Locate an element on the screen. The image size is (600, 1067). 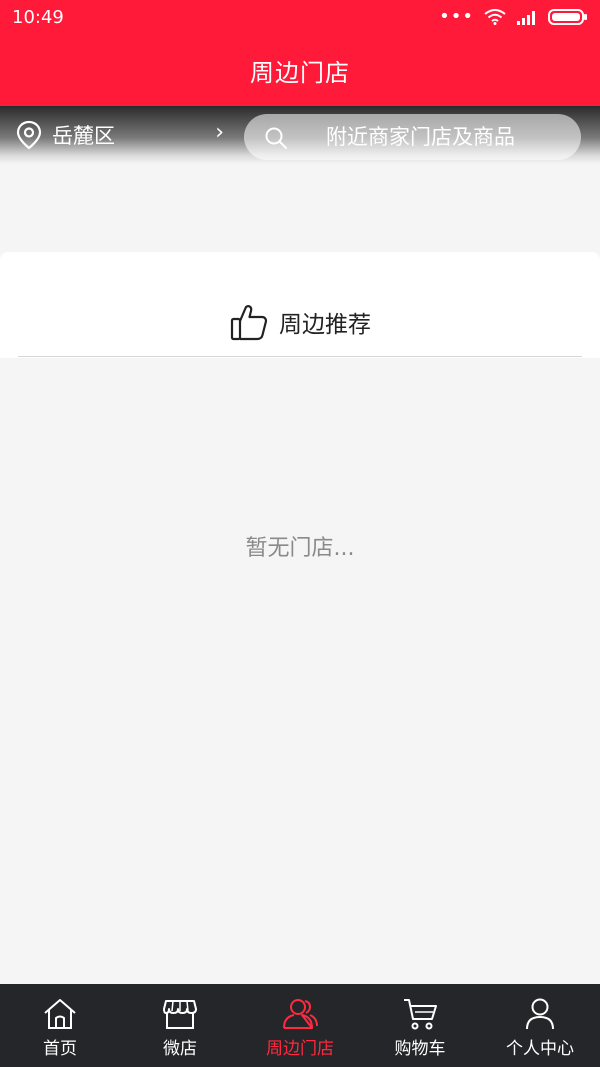
nav-item-home: 首页 is located at coordinates (60, 1025).